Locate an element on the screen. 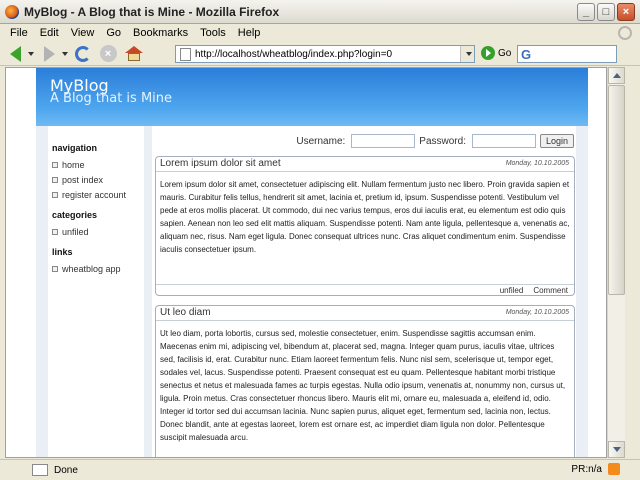 This screenshot has height=480, width=640. login-form: Username: Password: Login is located at coordinates (436, 141).